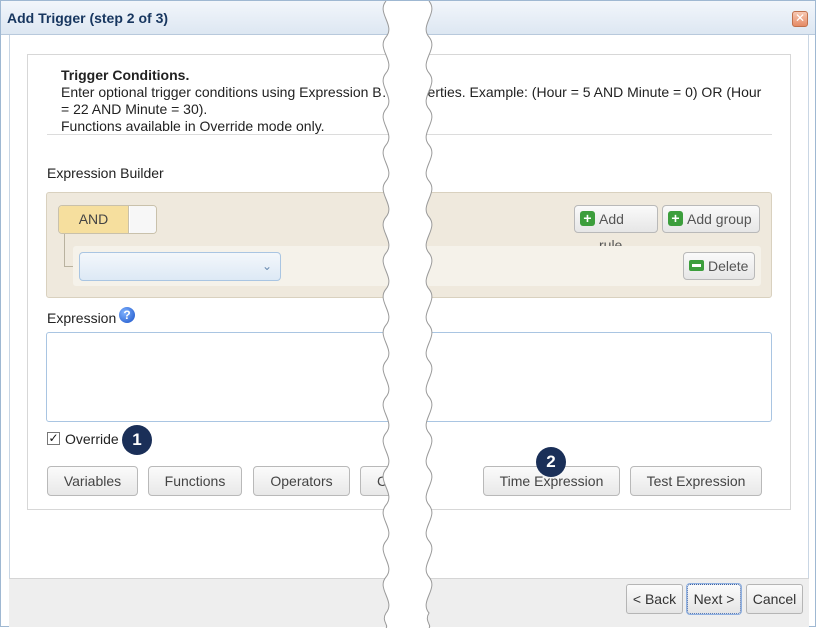 The image size is (816, 628). I want to click on torn-edge-left, so click(386, 314).